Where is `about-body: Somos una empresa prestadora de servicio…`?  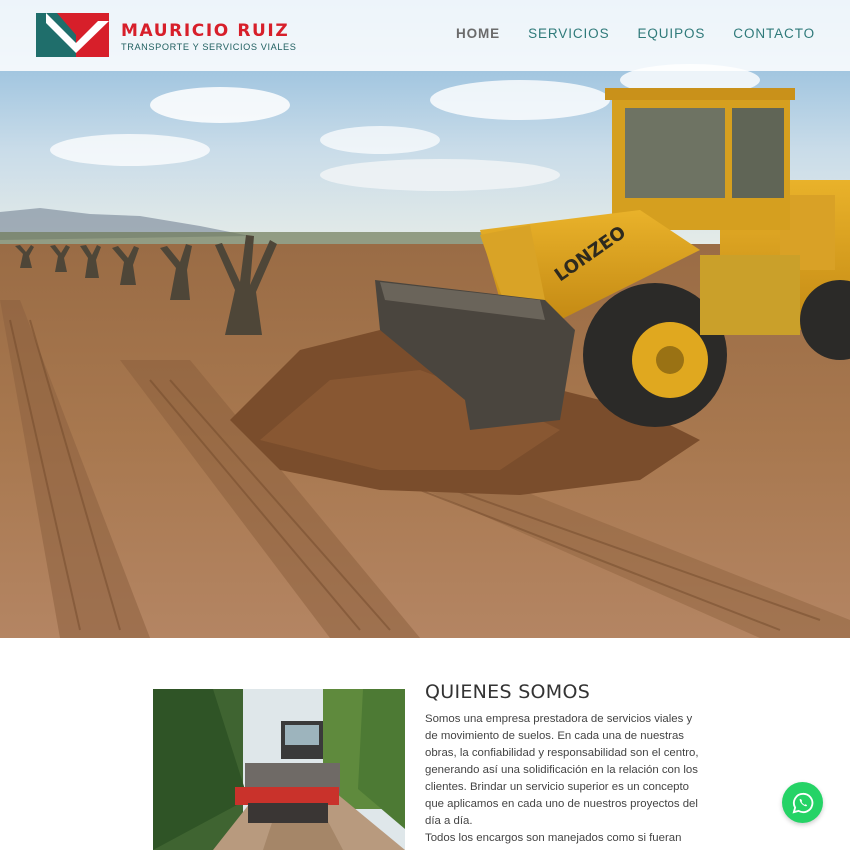
about-body: Somos una empresa prestadora de servicio… is located at coordinates (562, 779).